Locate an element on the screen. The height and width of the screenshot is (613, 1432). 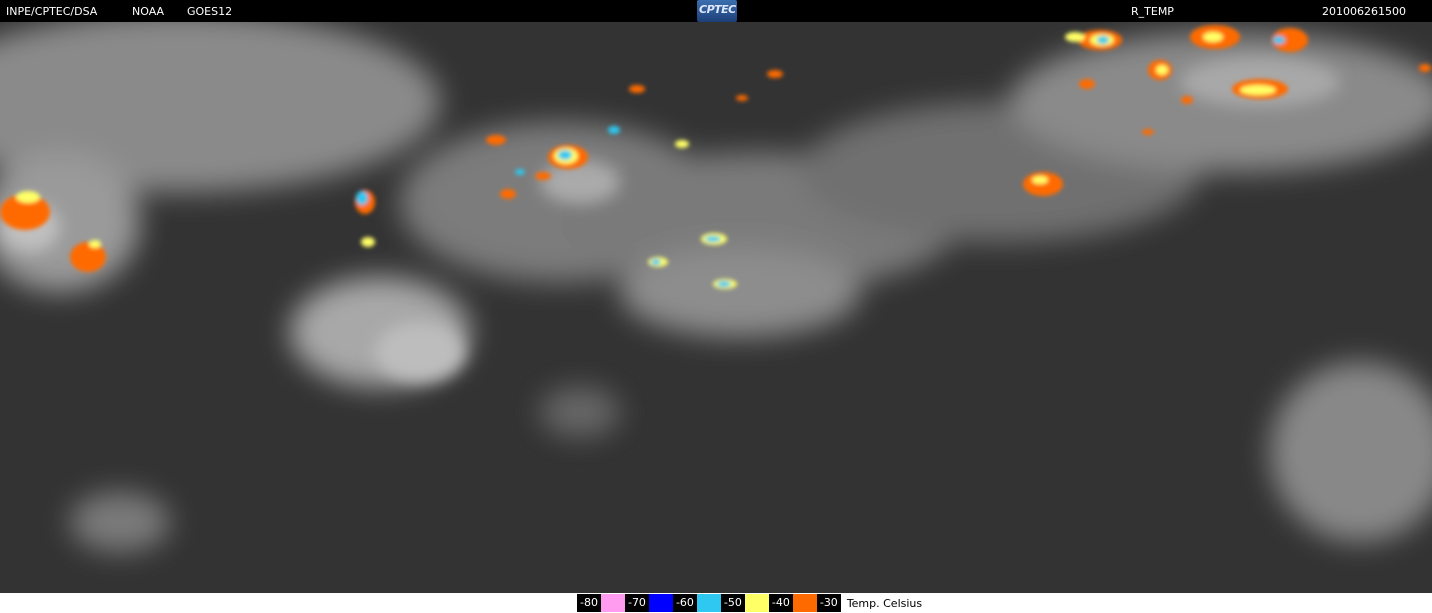
temperature-legend: -80 -70 -60 -50 -40 -30 Temp. Celsius is located at coordinates (749, 603).